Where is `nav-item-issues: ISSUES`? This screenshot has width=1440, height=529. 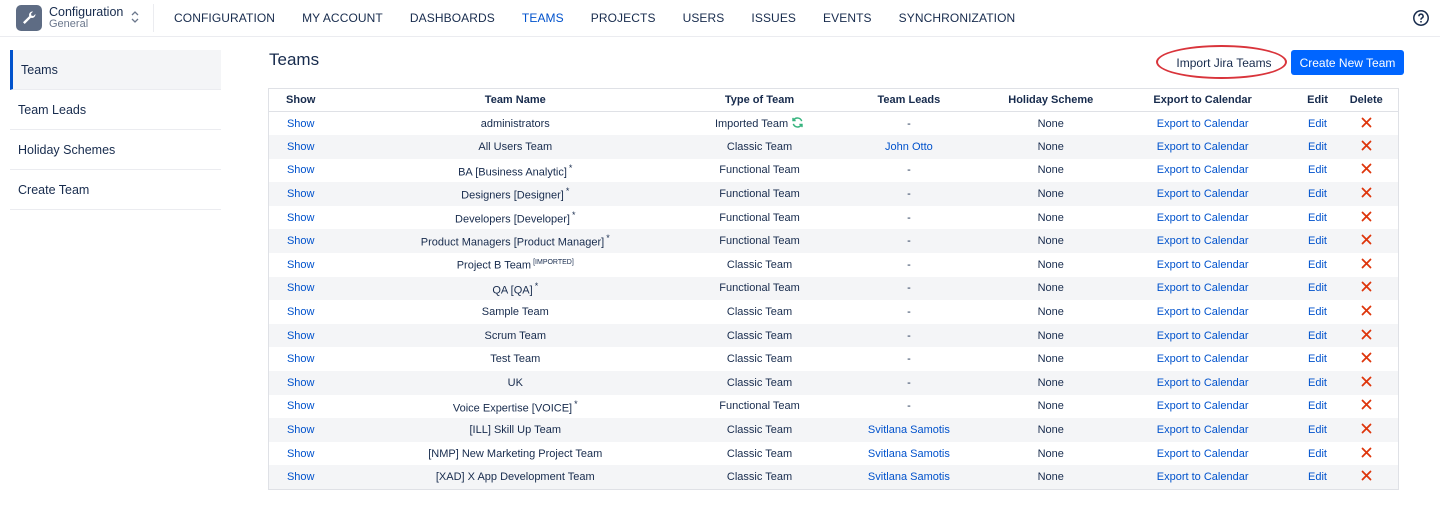 nav-item-issues: ISSUES is located at coordinates (773, 18).